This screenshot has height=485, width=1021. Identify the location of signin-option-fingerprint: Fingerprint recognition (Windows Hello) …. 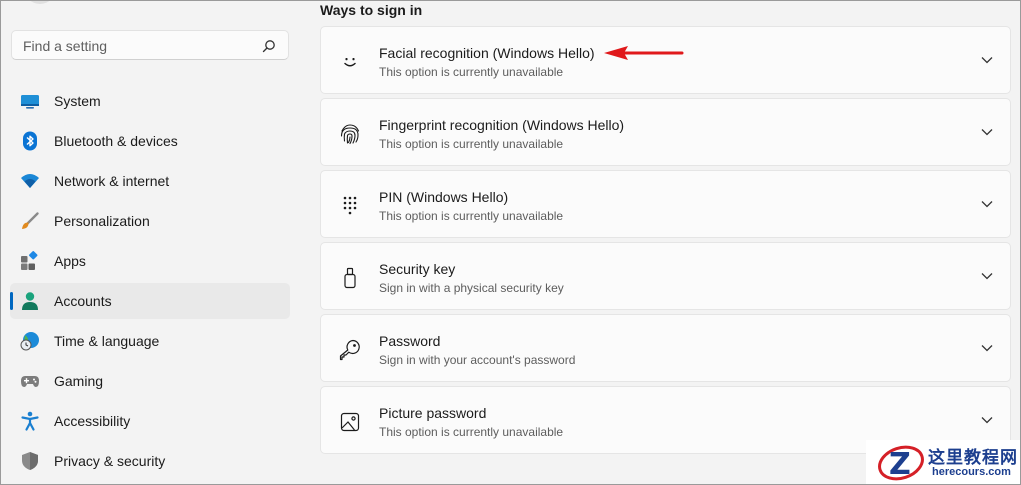
(665, 132).